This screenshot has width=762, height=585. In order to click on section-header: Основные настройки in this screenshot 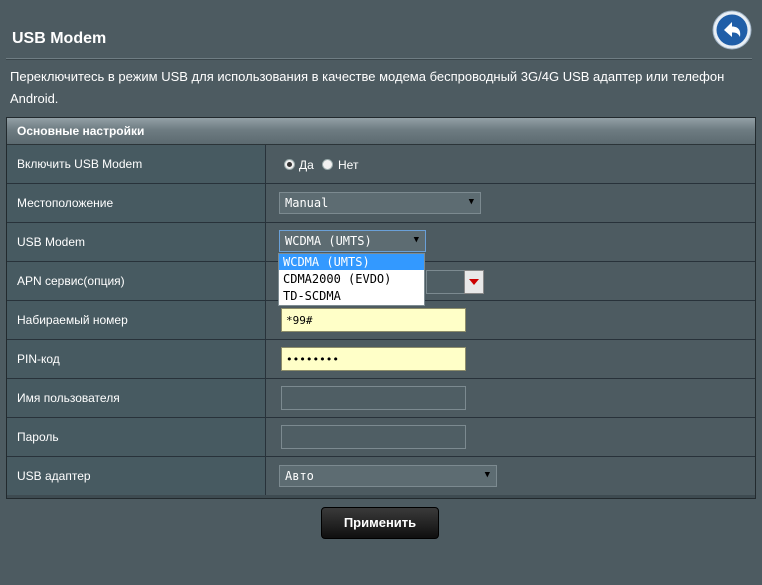, I will do `click(381, 131)`.